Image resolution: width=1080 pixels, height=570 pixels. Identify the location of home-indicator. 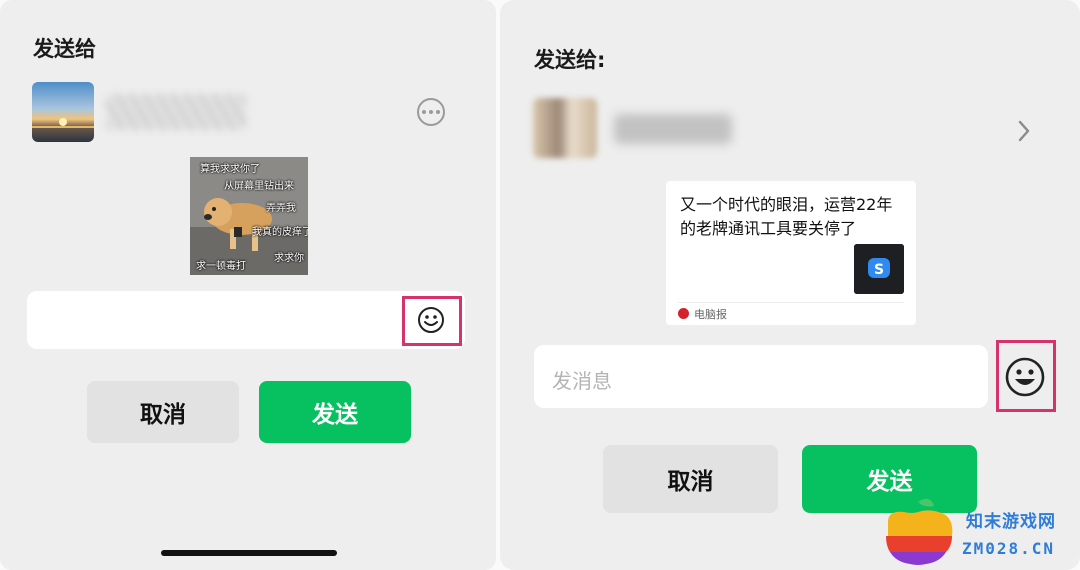
(249, 553).